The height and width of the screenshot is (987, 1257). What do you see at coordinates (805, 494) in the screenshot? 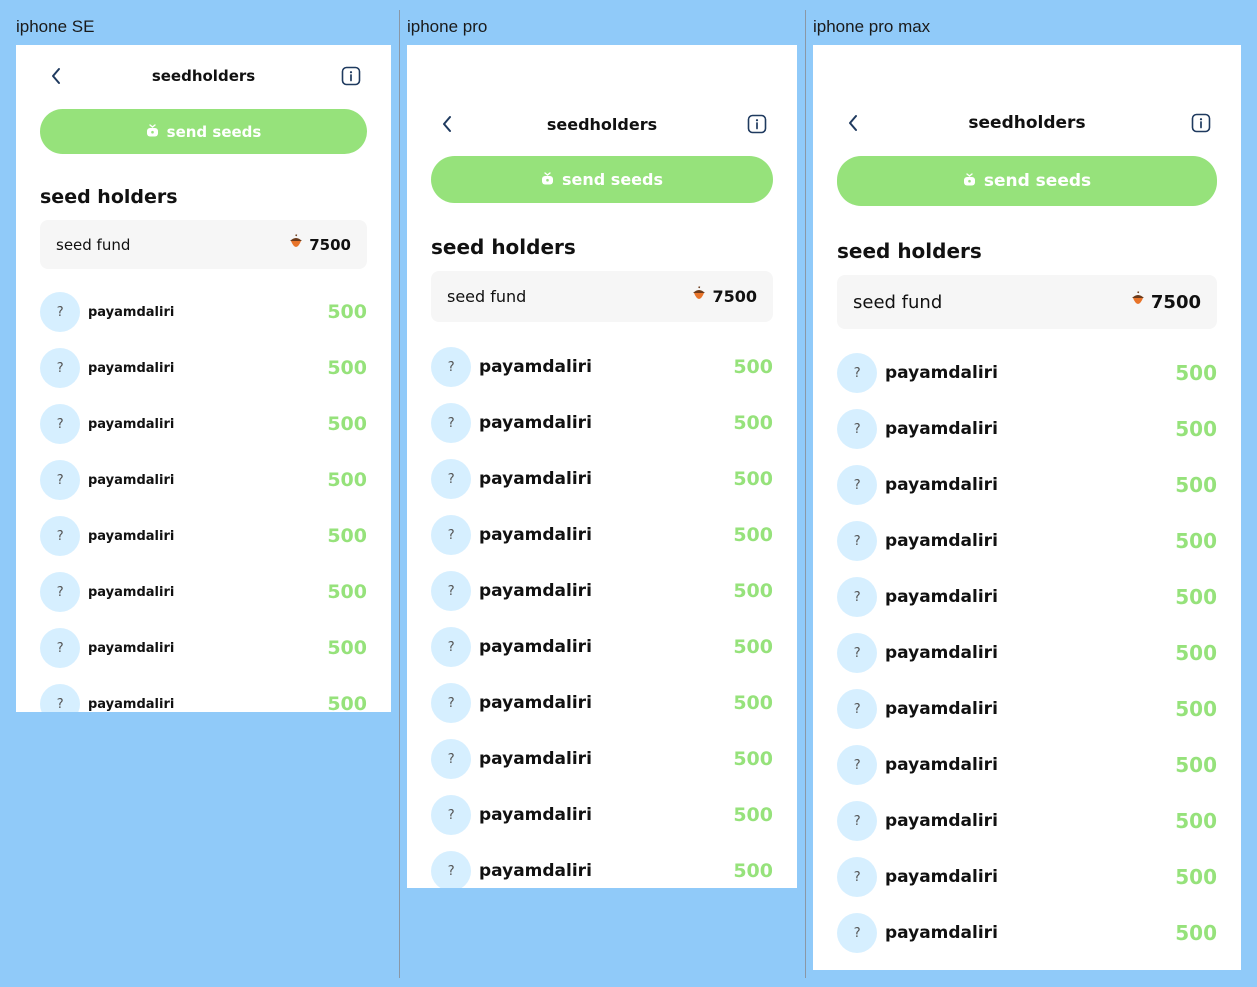
I see `frame-divider` at bounding box center [805, 494].